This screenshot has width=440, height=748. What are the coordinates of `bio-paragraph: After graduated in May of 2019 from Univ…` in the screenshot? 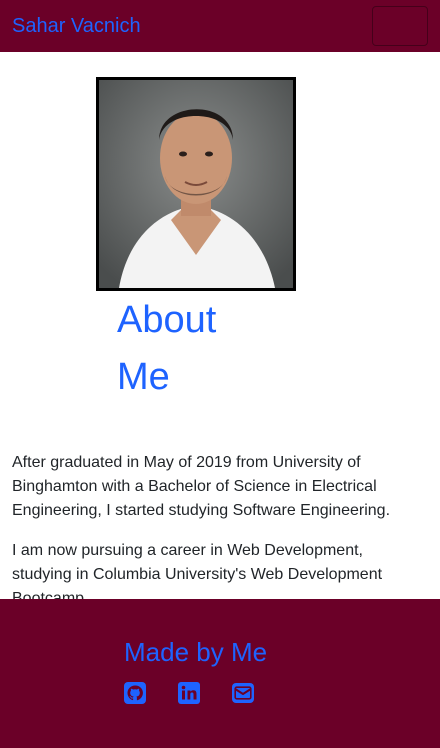 It's located at (201, 486).